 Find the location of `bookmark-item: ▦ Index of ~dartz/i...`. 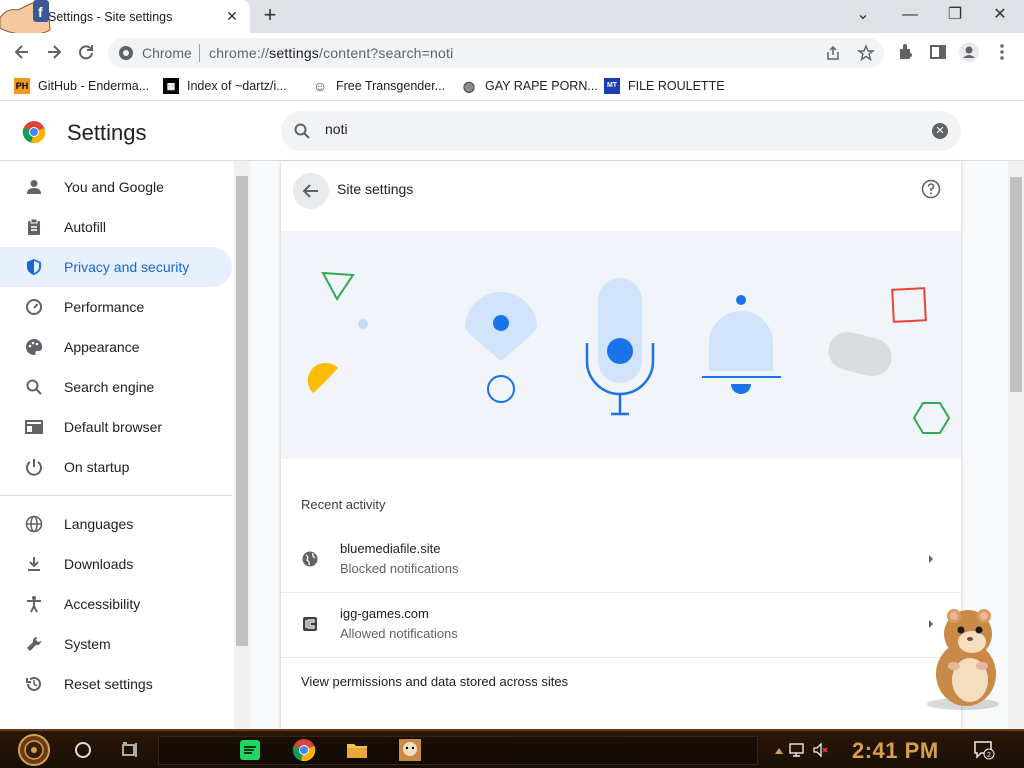

bookmark-item: ▦ Index of ~dartz/i... is located at coordinates (225, 86).